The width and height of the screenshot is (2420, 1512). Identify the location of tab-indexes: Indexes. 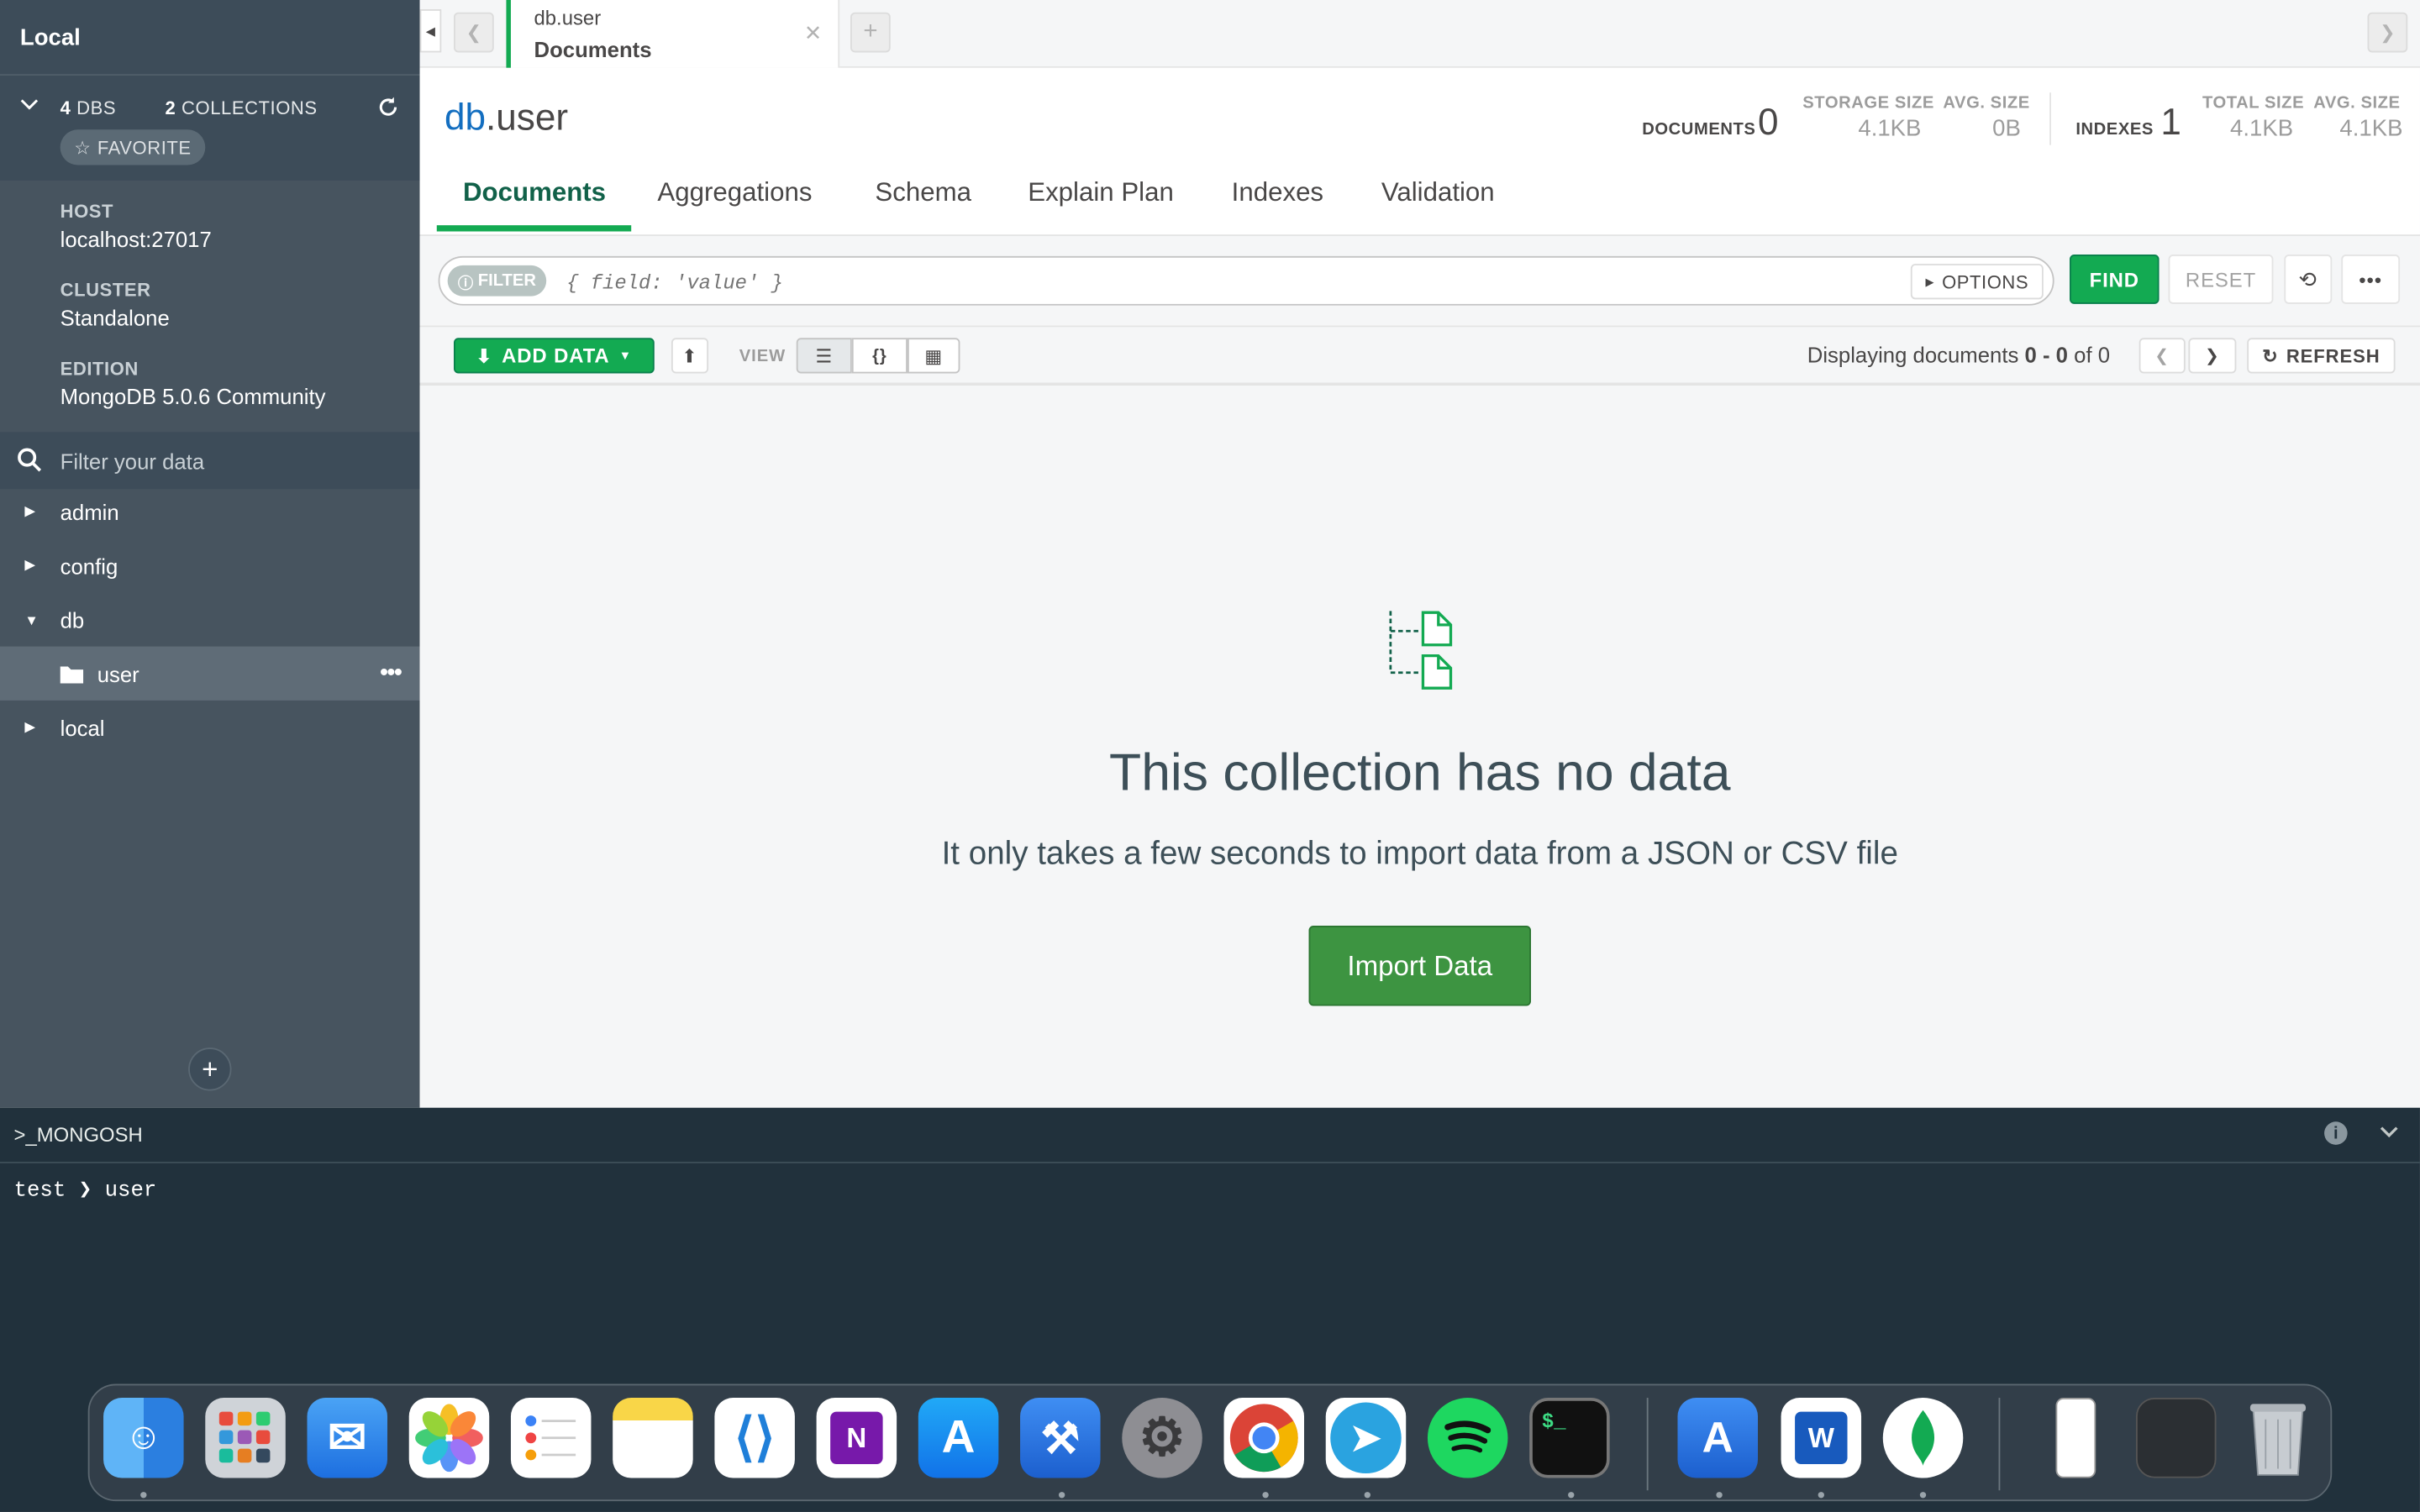
(1277, 192).